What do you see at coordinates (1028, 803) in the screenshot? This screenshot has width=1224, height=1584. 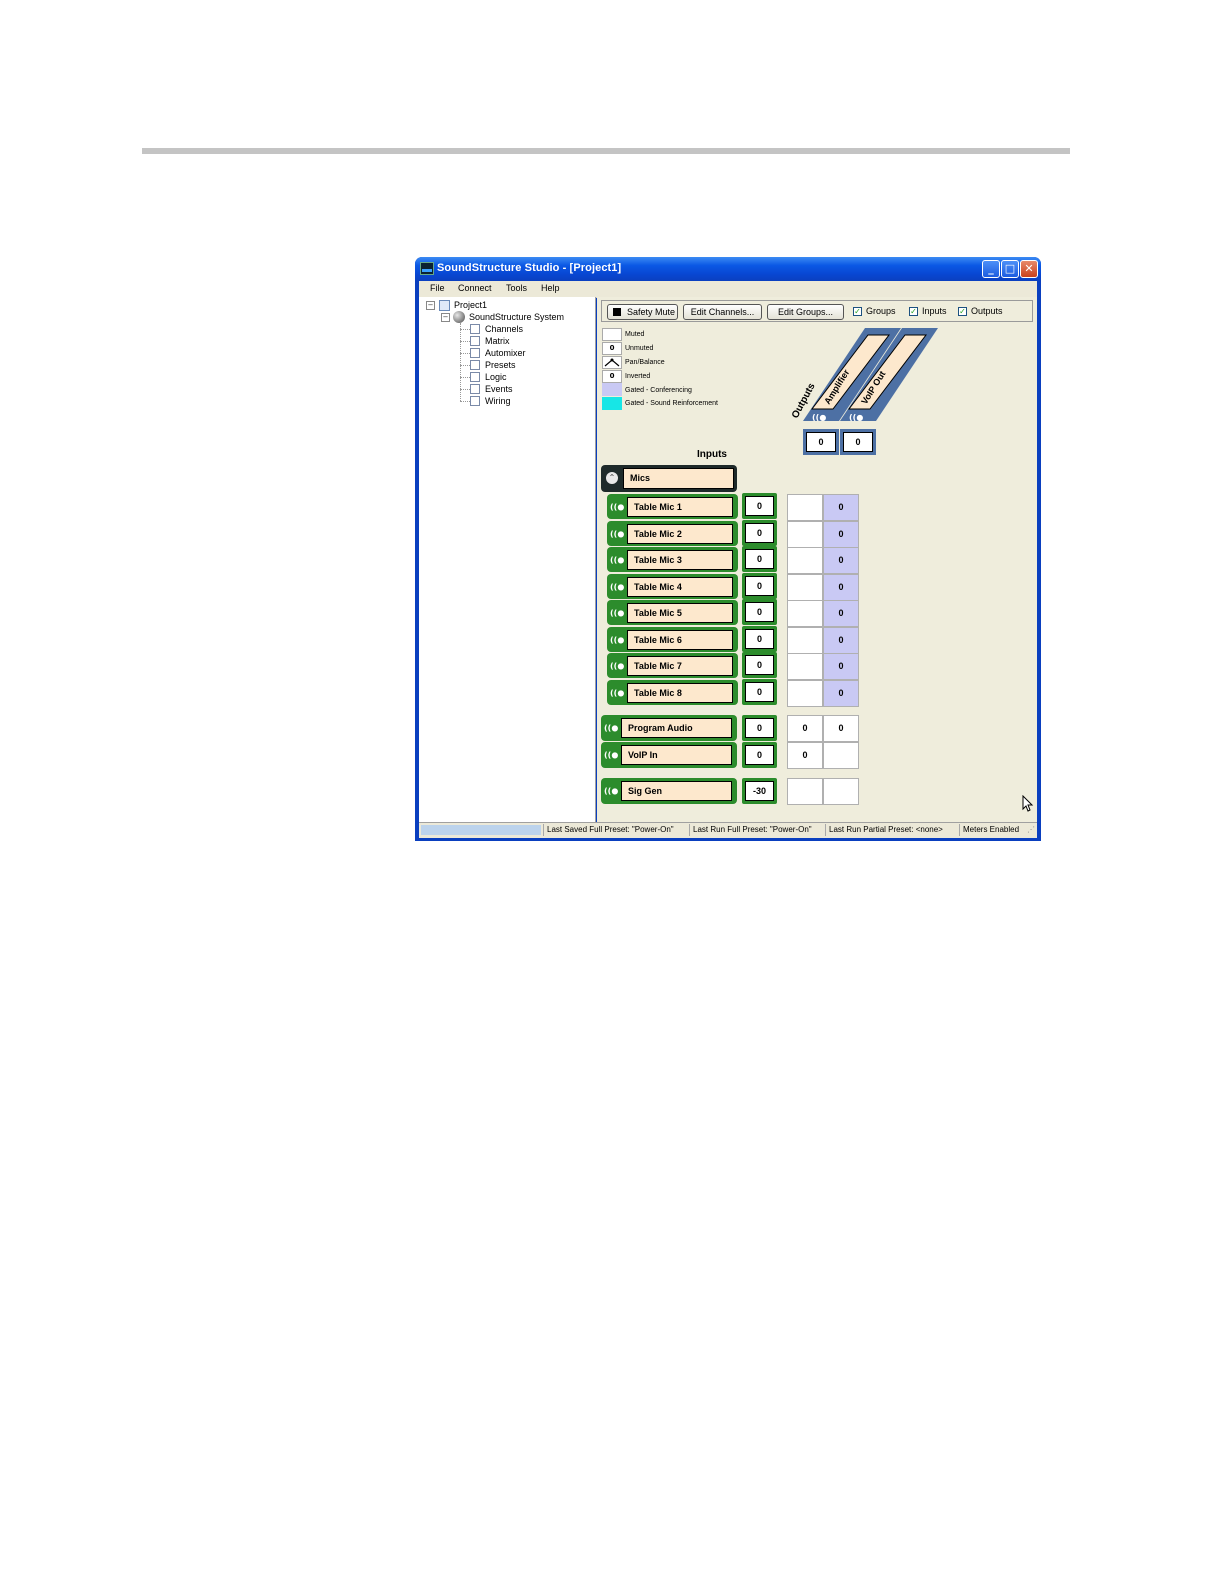 I see `mouse-cursor-icon` at bounding box center [1028, 803].